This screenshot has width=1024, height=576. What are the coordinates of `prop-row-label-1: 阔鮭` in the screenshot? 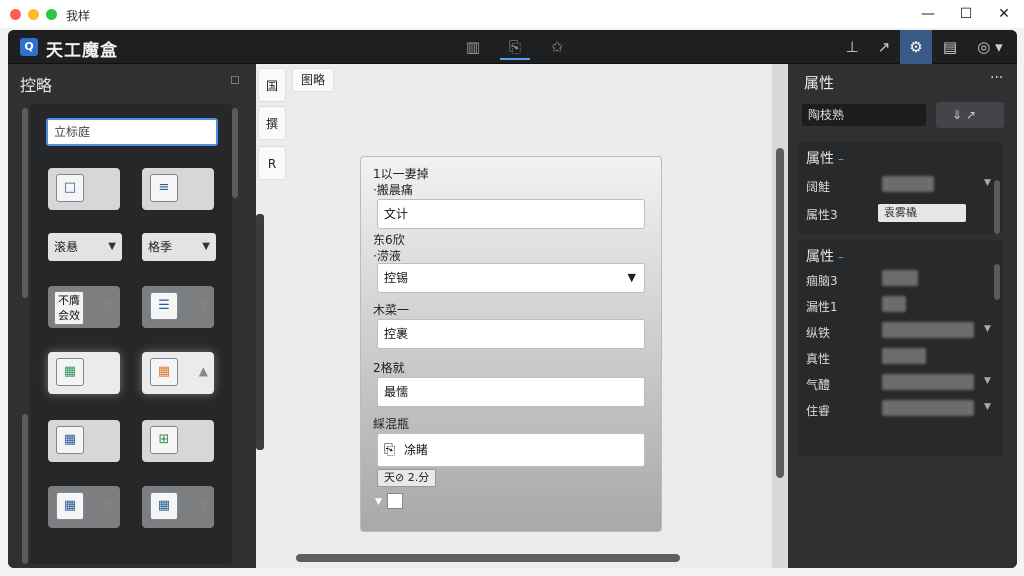 It's located at (818, 187).